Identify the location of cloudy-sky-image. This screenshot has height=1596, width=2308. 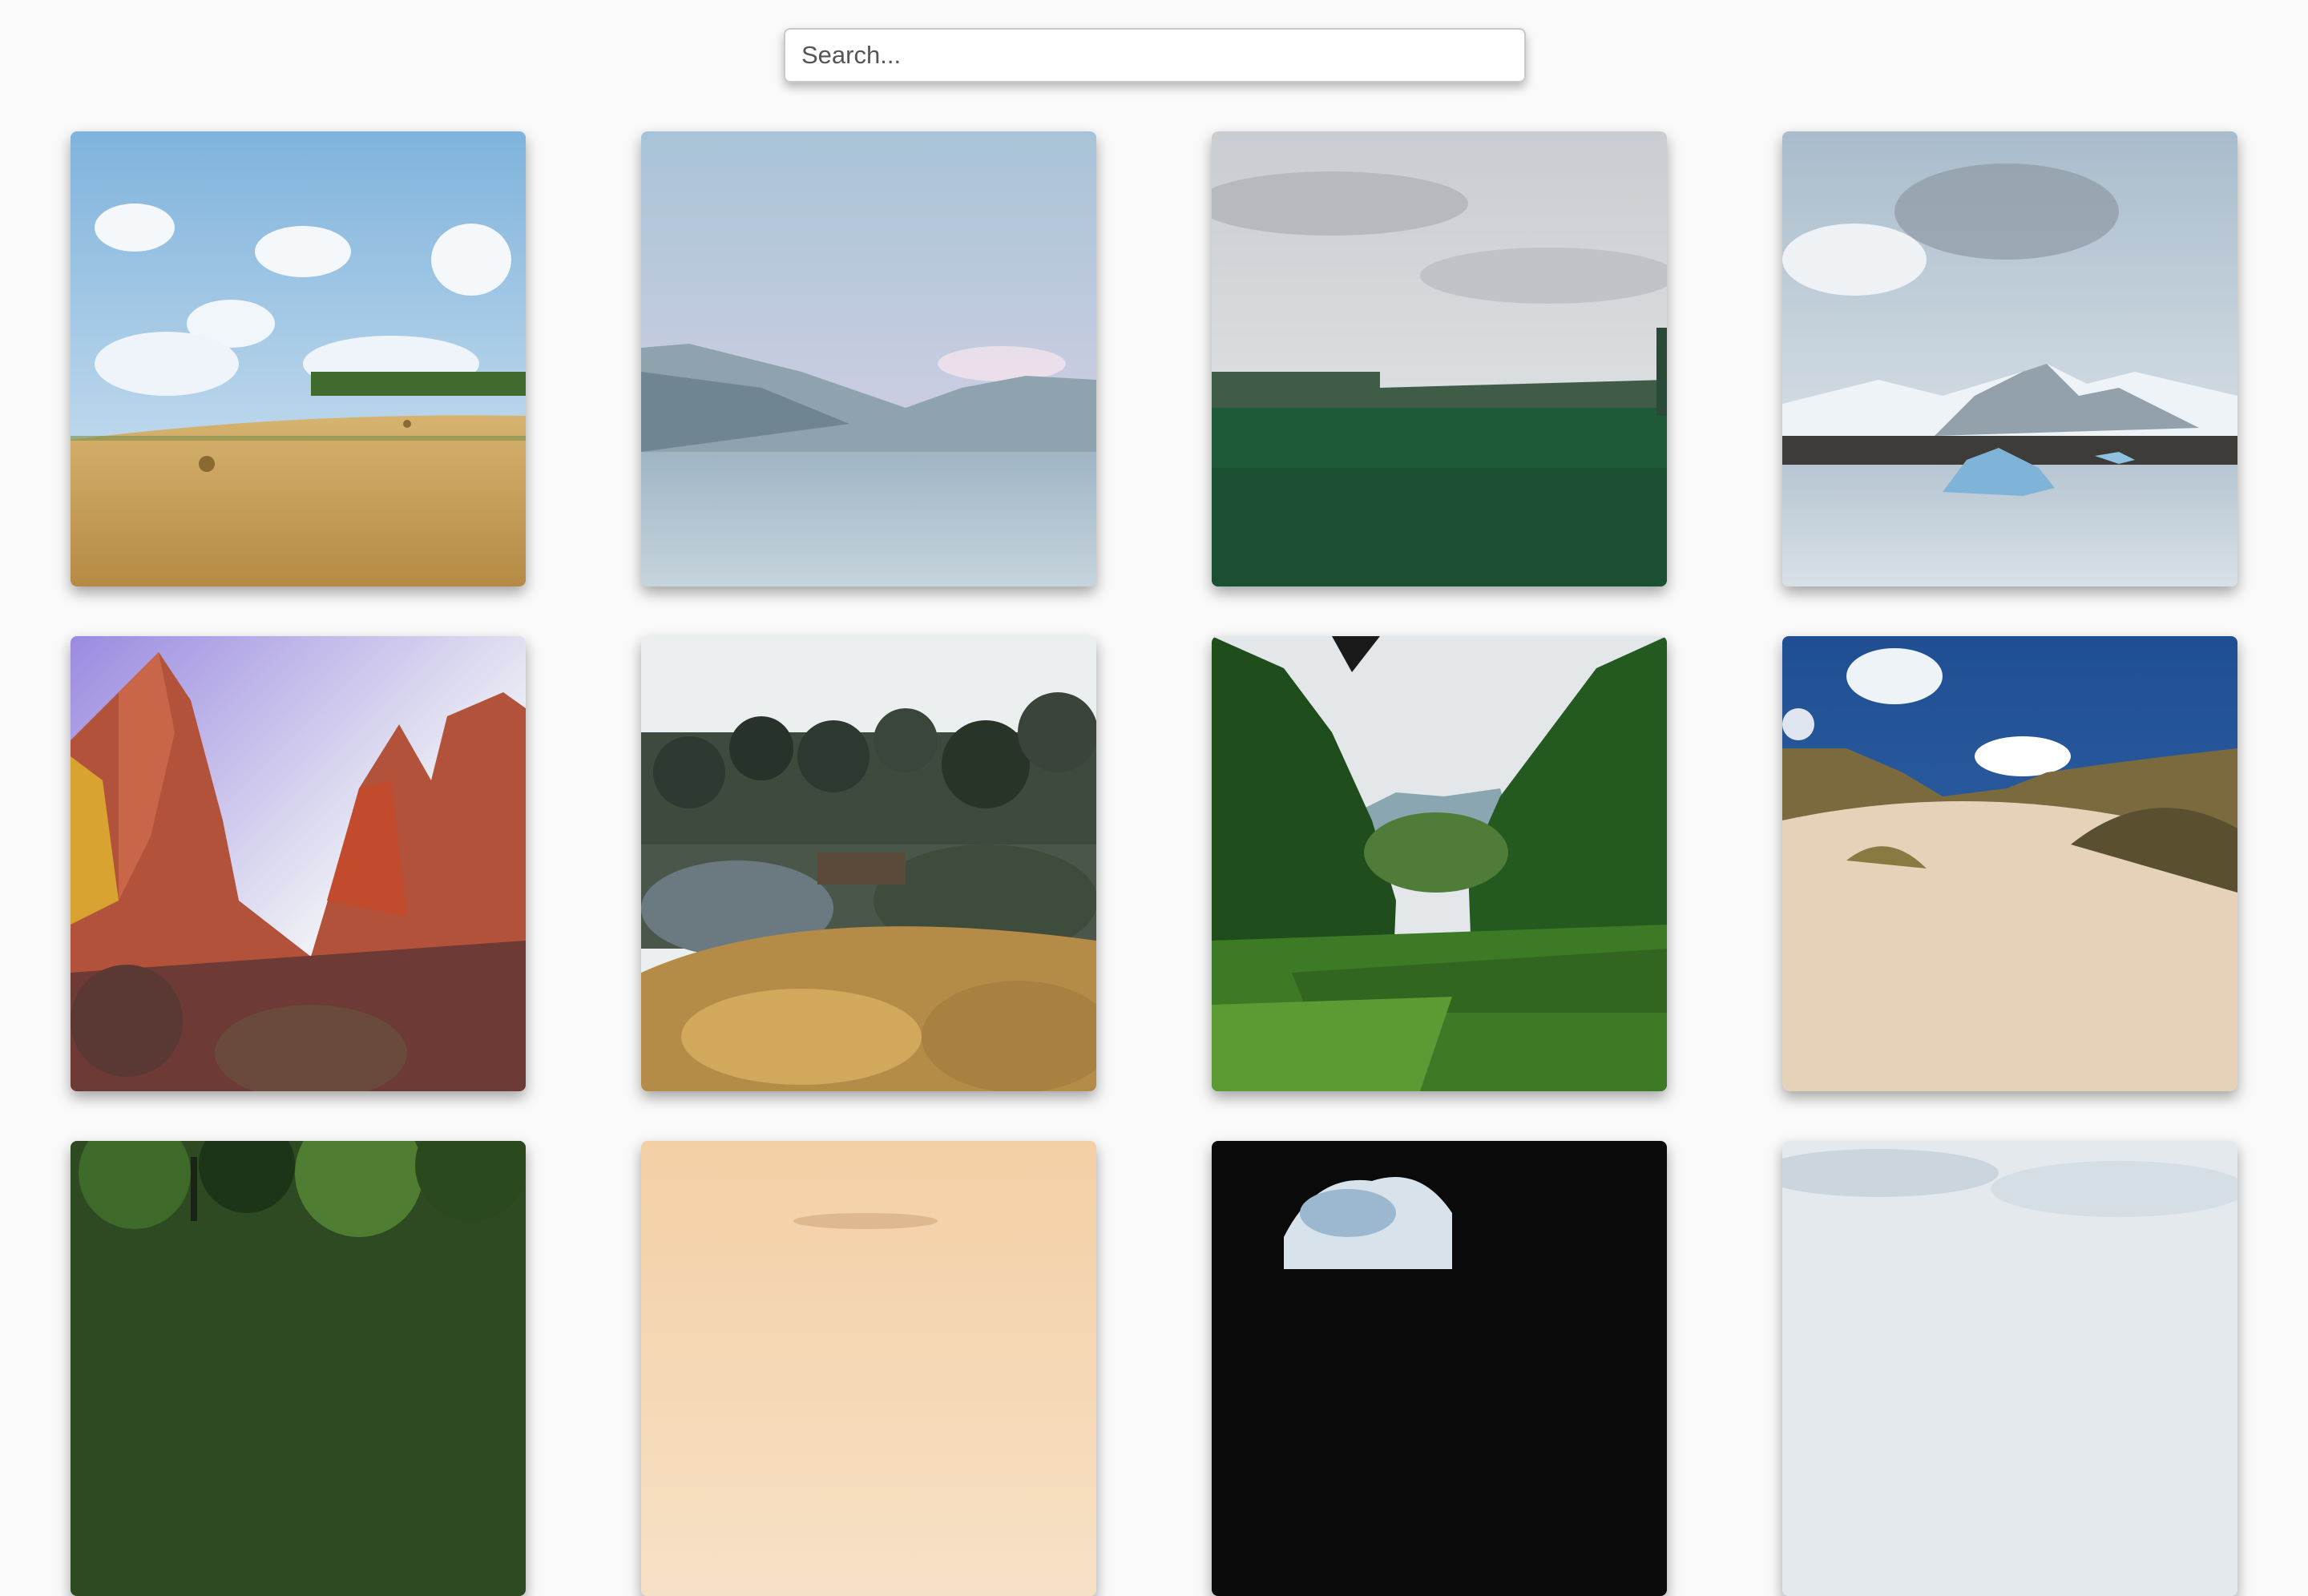
(2009, 1368).